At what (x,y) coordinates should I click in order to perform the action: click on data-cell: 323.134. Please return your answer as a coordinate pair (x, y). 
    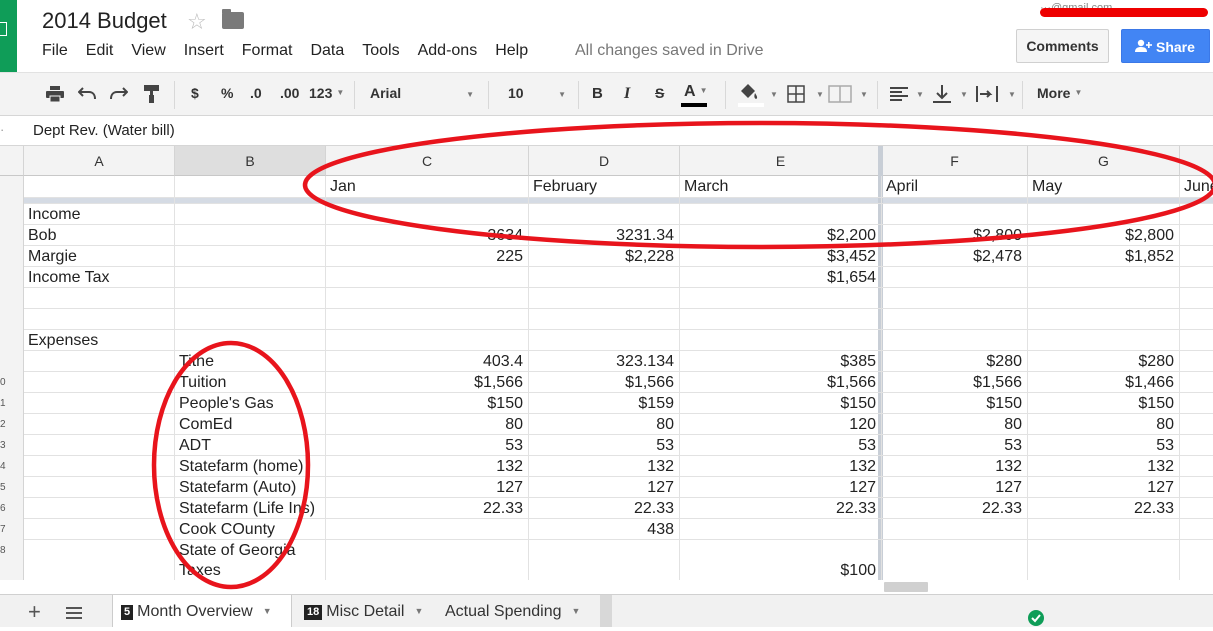
    Looking at the image, I should click on (601, 361).